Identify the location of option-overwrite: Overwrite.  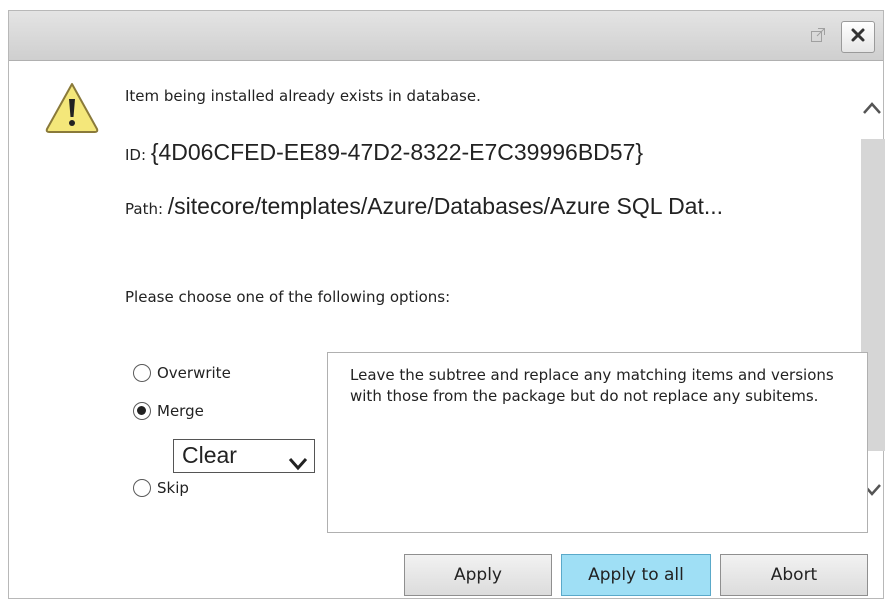
(182, 373).